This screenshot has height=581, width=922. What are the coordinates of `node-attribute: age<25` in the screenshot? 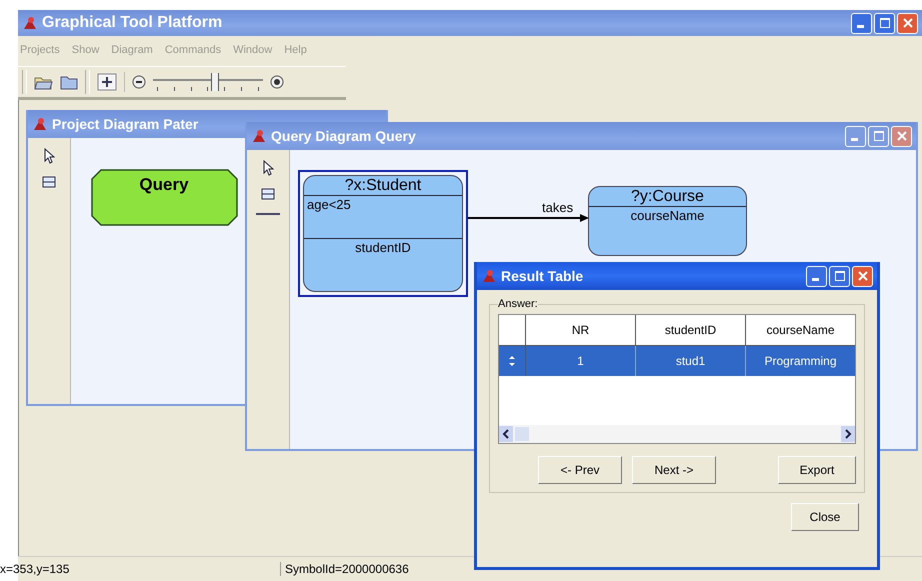 It's located at (383, 217).